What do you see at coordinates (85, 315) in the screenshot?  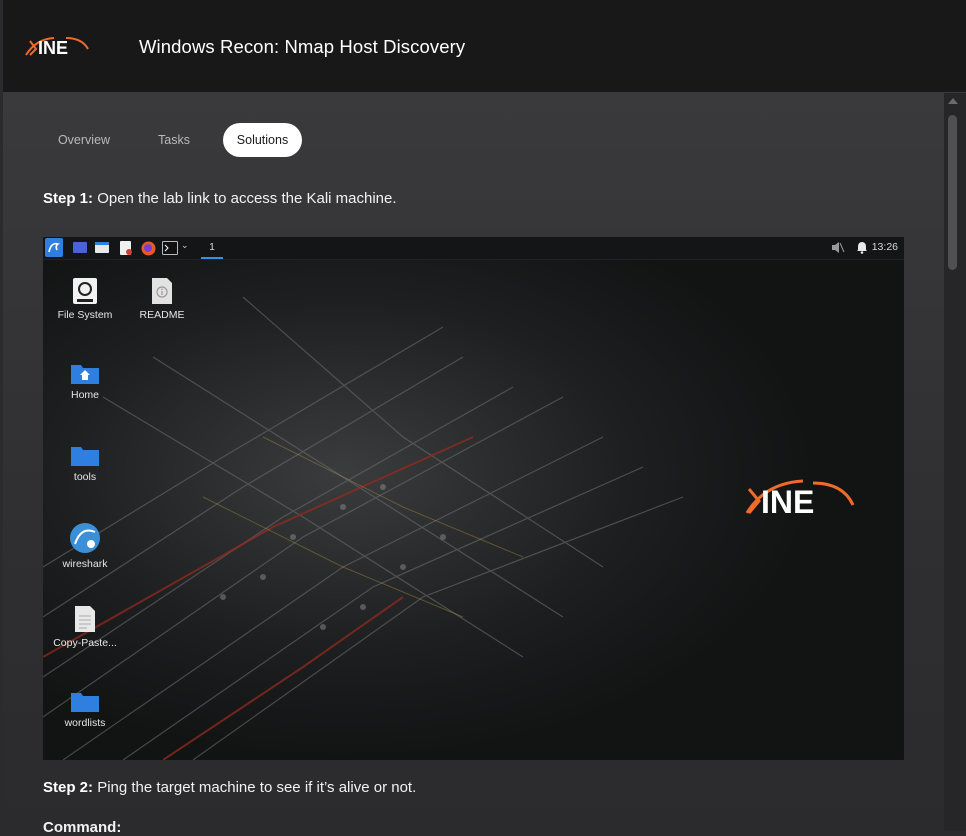 I see `desktop-icon-label: File System` at bounding box center [85, 315].